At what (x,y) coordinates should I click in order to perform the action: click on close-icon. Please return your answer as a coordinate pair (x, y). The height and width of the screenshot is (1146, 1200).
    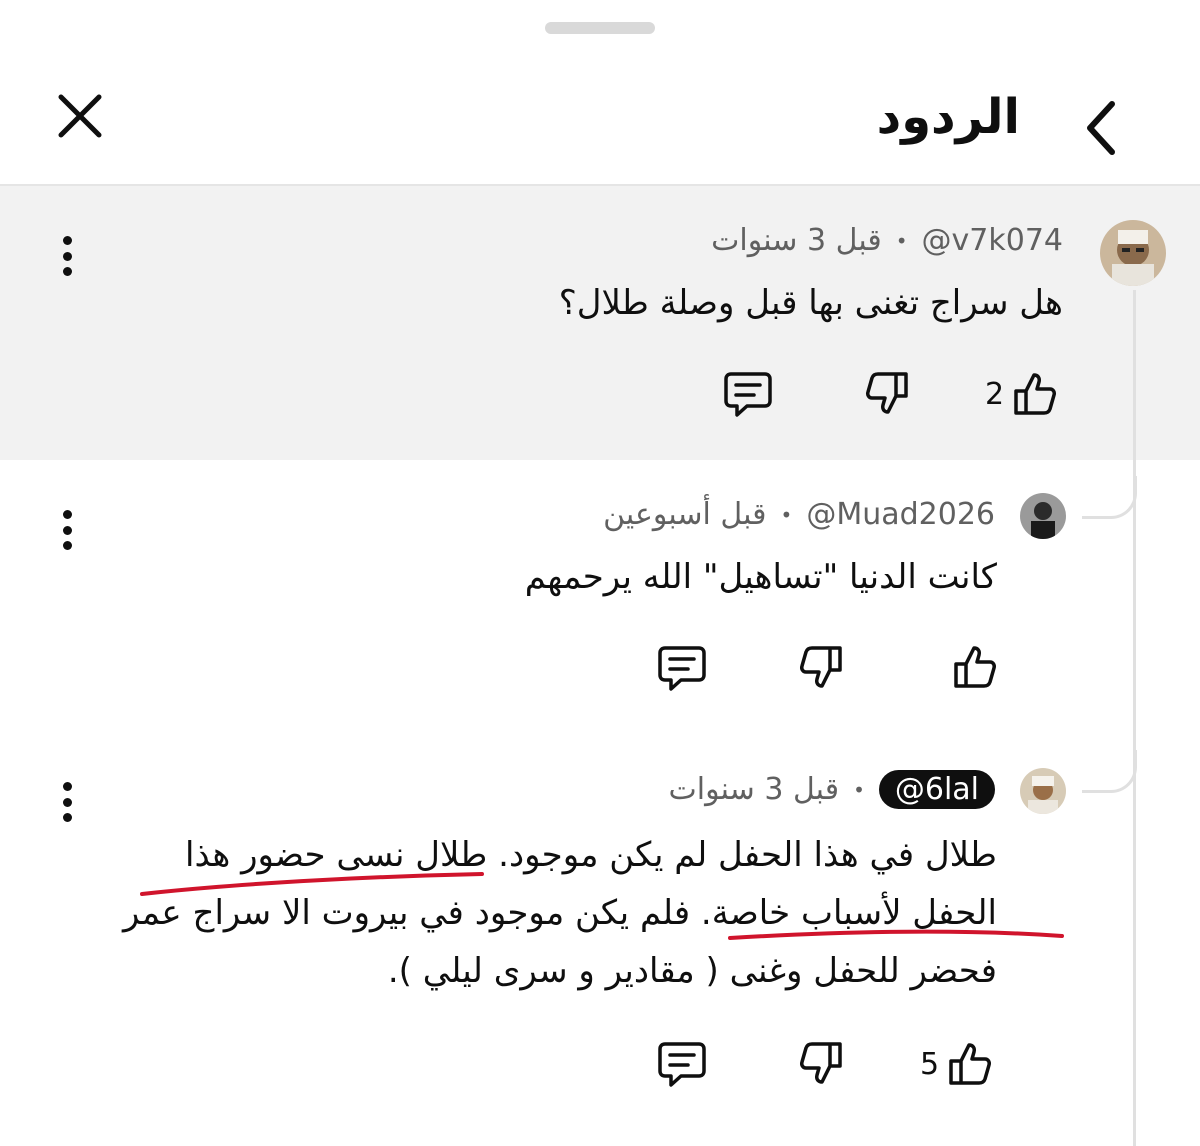
    Looking at the image, I should click on (80, 116).